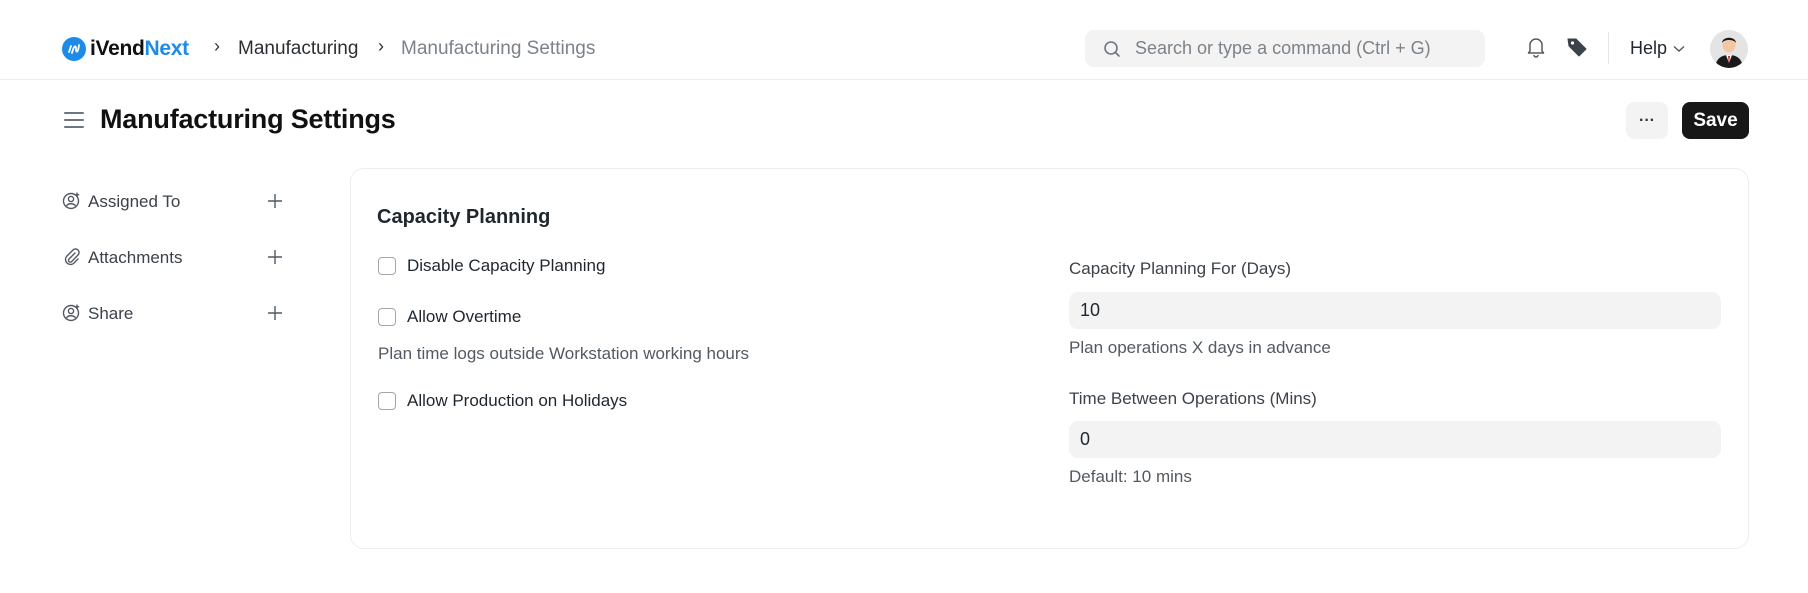 The image size is (1808, 593). What do you see at coordinates (298, 49) in the screenshot?
I see `breadcrumb-manufacturing: Manufacturing` at bounding box center [298, 49].